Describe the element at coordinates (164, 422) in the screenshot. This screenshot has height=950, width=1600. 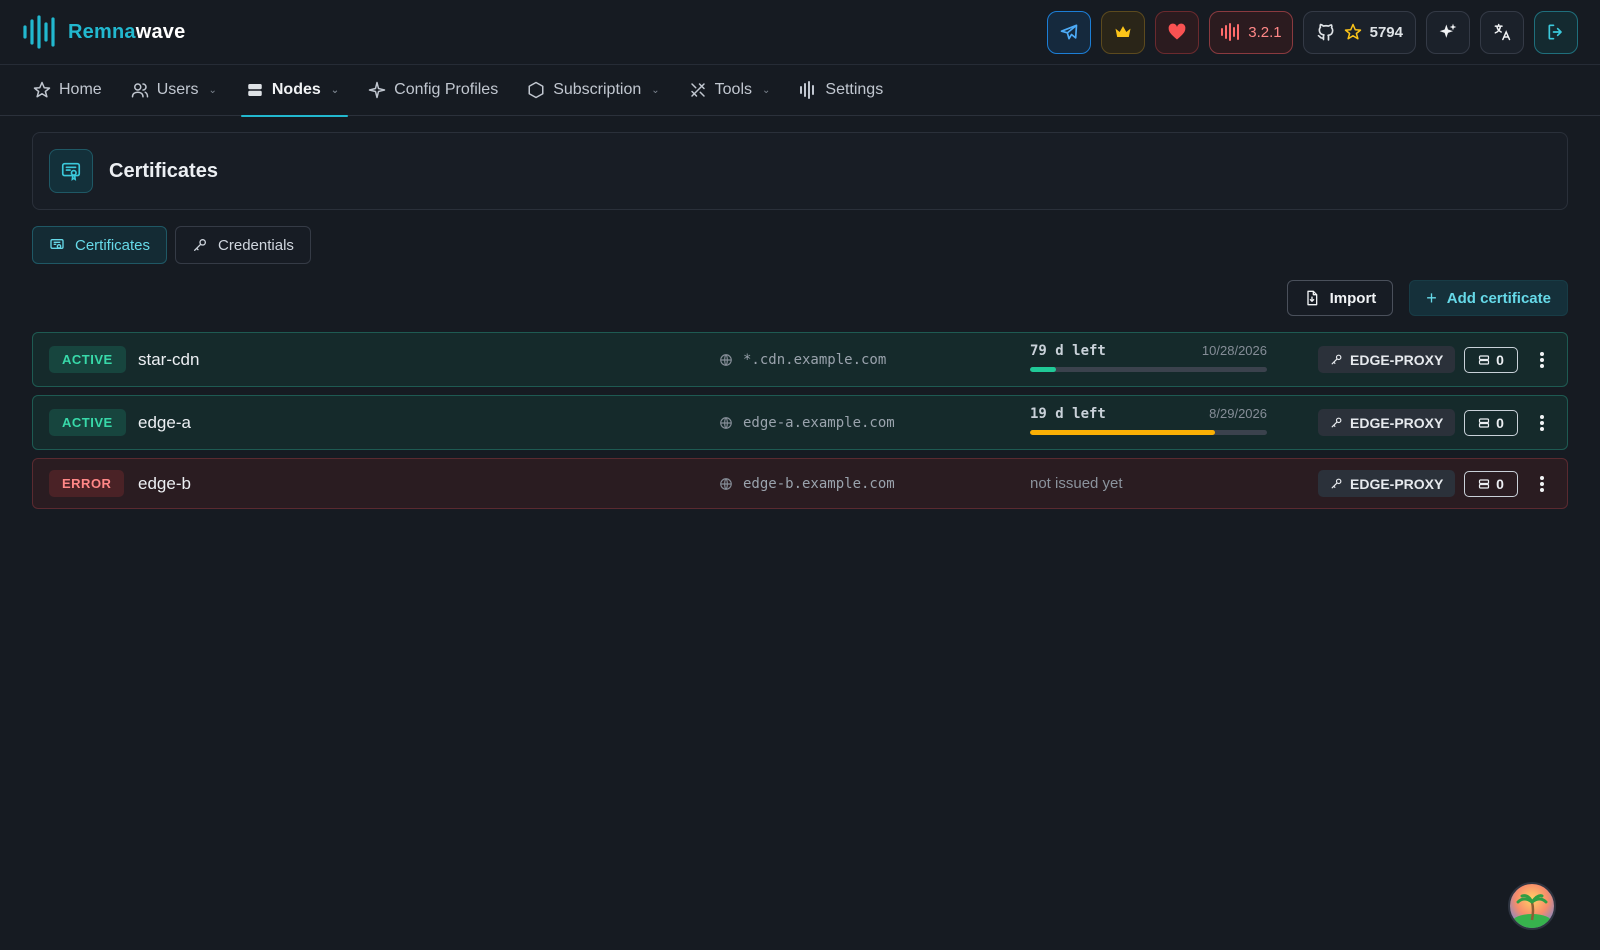
I see `certificate-name: edge-a` at that location.